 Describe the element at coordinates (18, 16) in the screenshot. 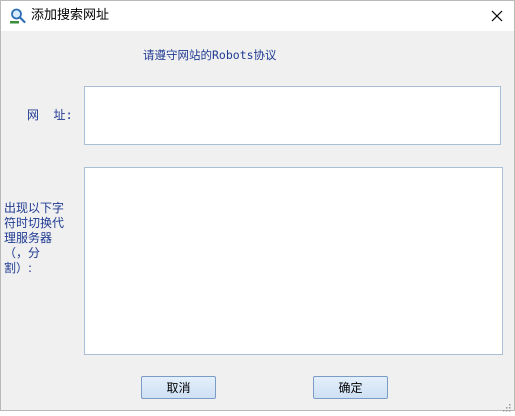

I see `search-app-icon` at that location.